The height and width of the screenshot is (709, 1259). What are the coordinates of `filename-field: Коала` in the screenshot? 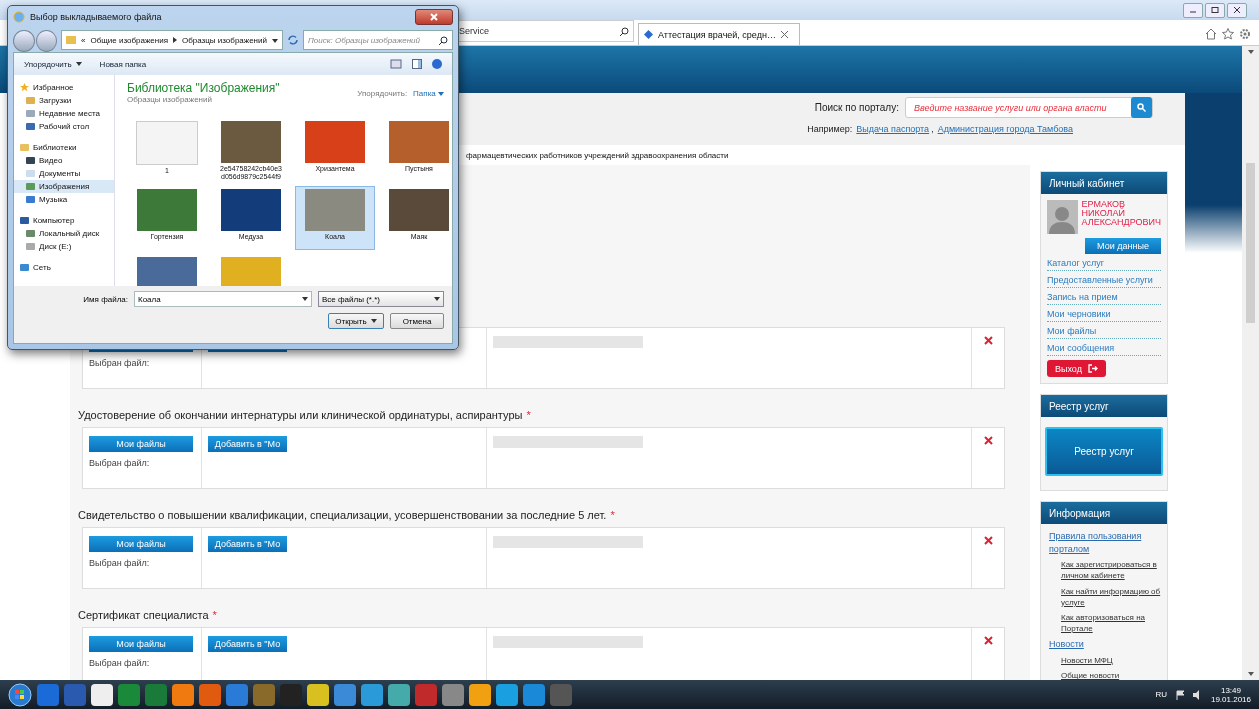 It's located at (223, 299).